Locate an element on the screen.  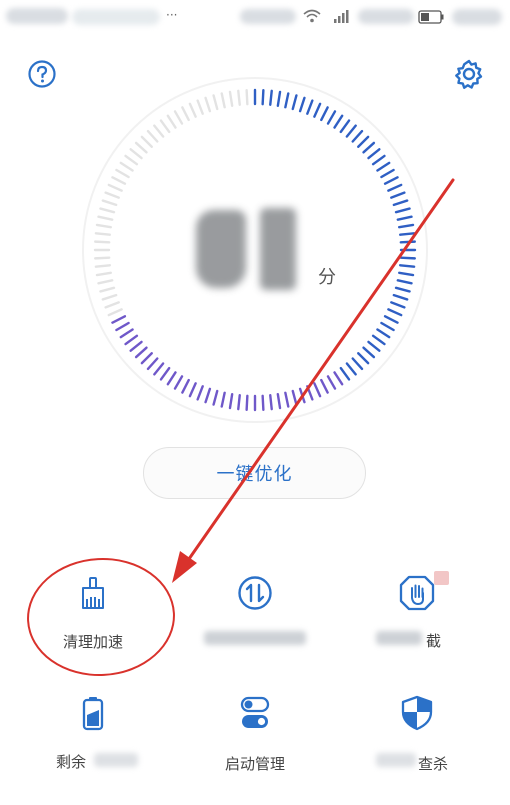
feature-data-traffic is located at coordinates (255, 630).